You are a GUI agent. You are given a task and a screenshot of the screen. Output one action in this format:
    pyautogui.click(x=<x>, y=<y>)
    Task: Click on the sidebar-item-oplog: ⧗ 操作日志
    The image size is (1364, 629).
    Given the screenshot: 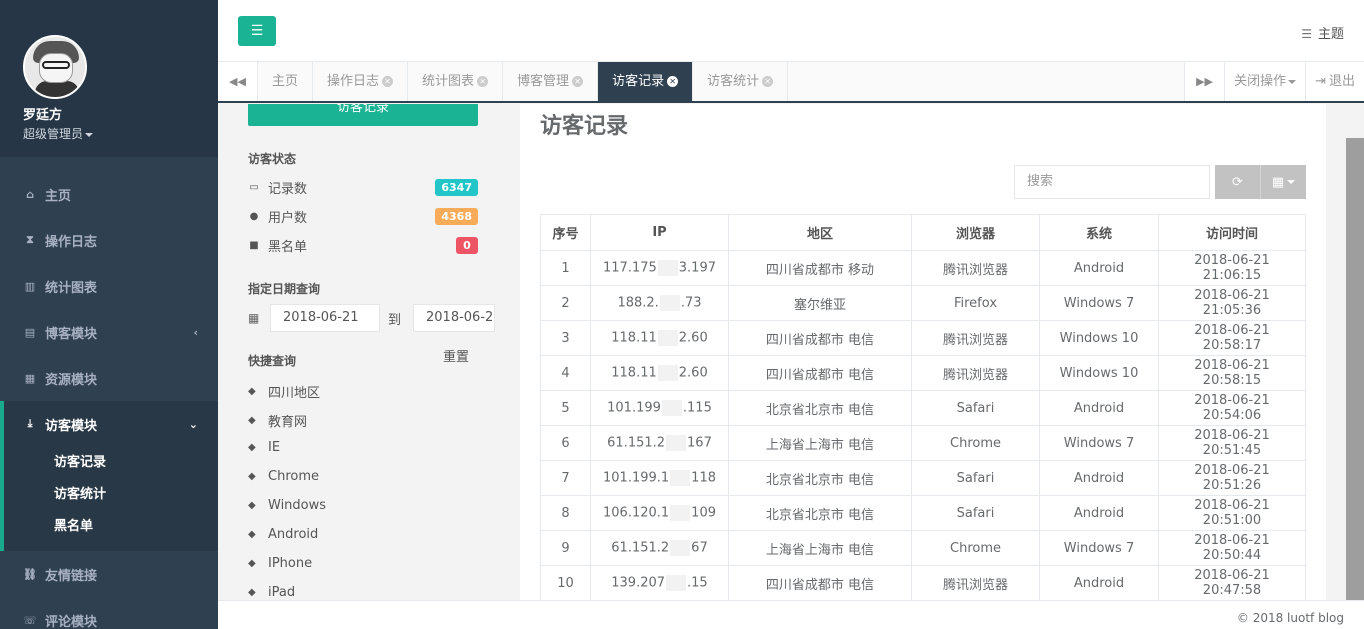 What is the action you would take?
    pyautogui.click(x=109, y=240)
    